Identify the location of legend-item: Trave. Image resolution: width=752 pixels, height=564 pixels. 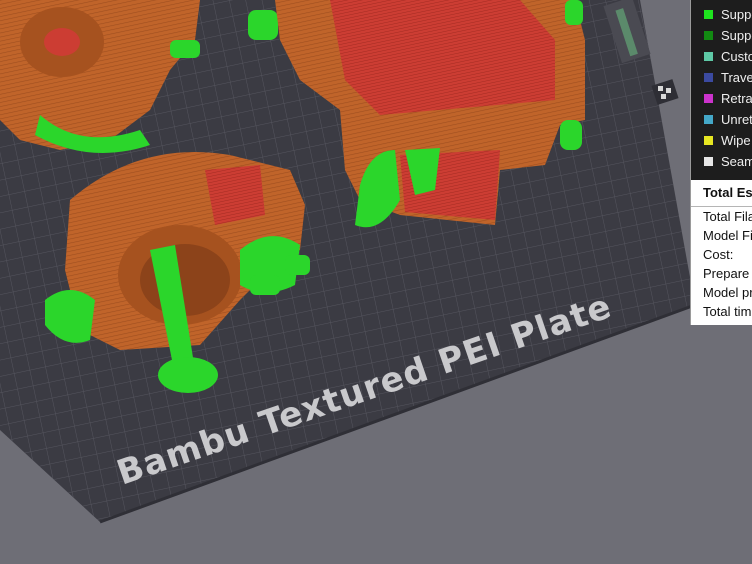
(721, 77).